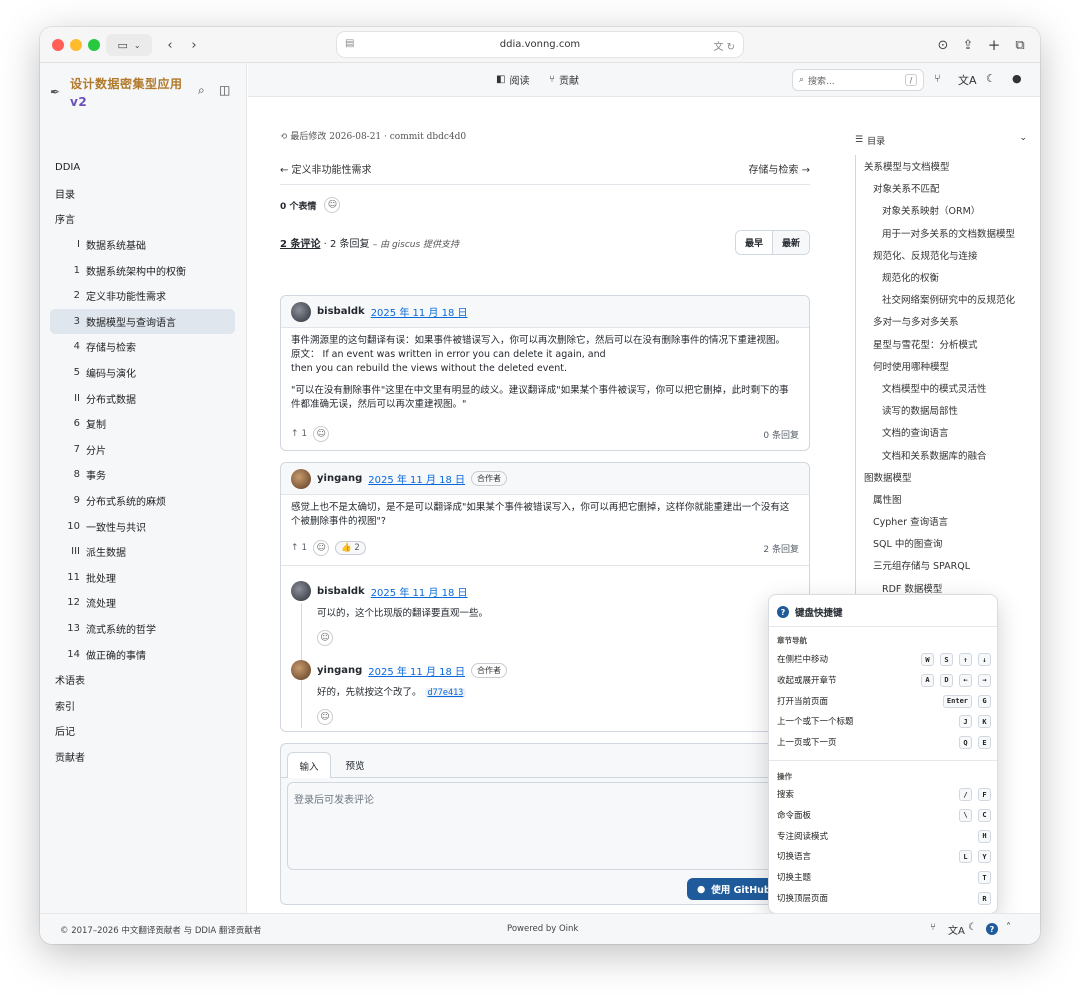 Image resolution: width=1080 pixels, height=996 pixels. What do you see at coordinates (142, 296) in the screenshot?
I see `sidebar-item: 2 定义非功能性需求` at bounding box center [142, 296].